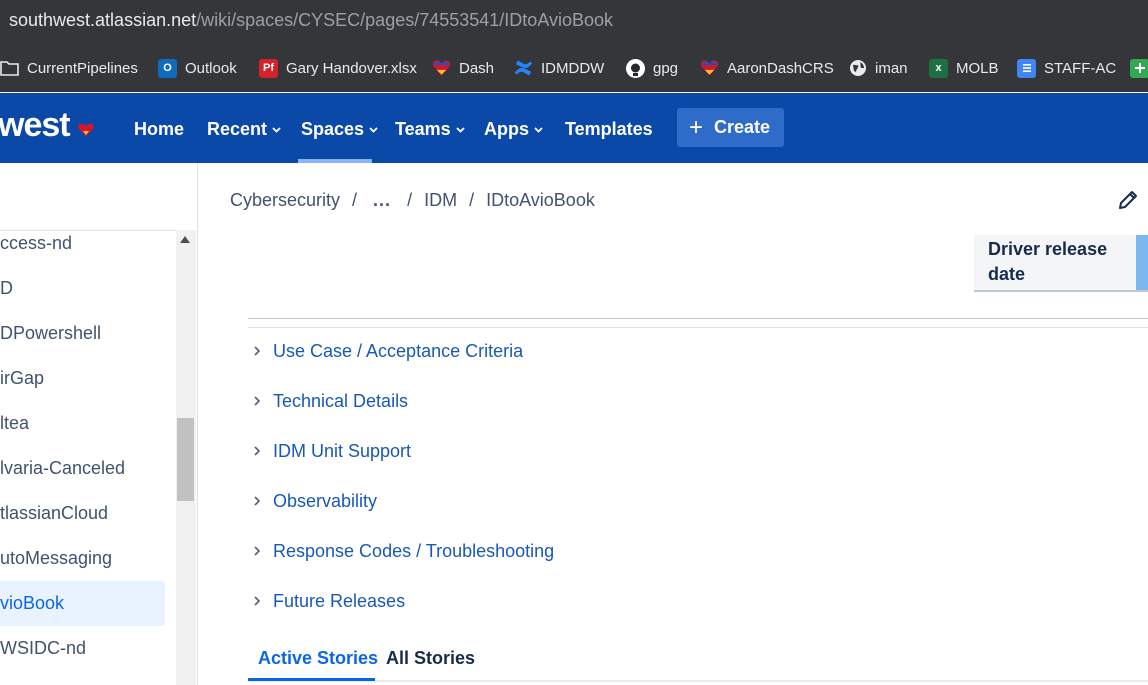 This screenshot has height=685, width=1148. Describe the element at coordinates (398, 350) in the screenshot. I see `expand-title: Use Case / Acceptance Criteria` at that location.